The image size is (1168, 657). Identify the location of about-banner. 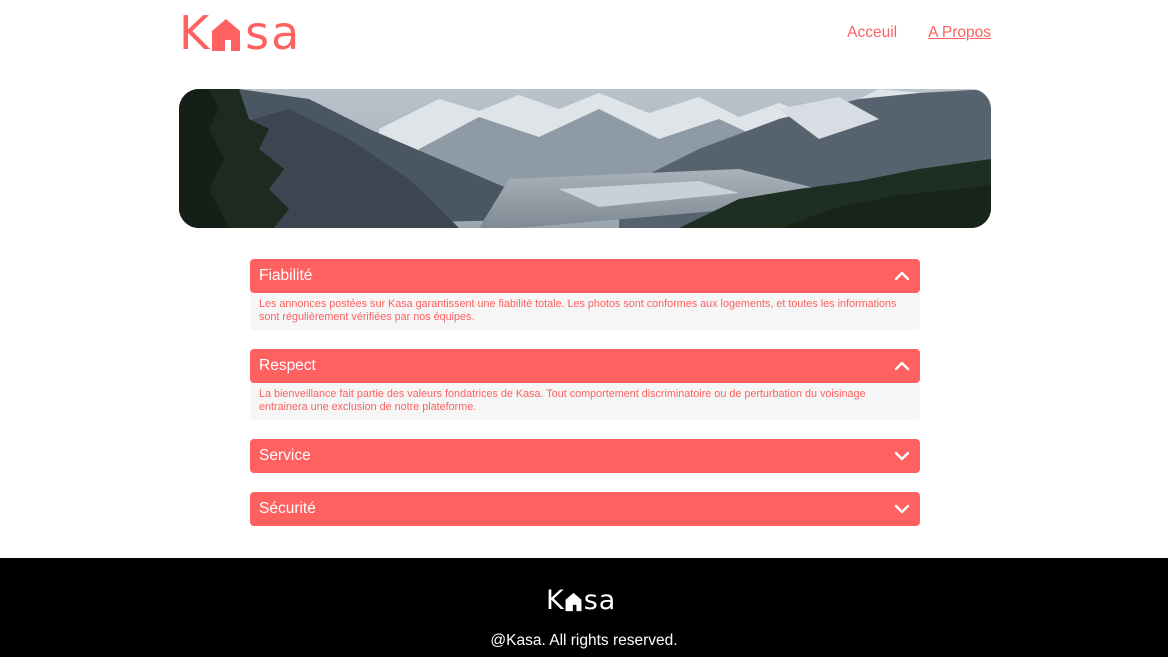
(585, 158).